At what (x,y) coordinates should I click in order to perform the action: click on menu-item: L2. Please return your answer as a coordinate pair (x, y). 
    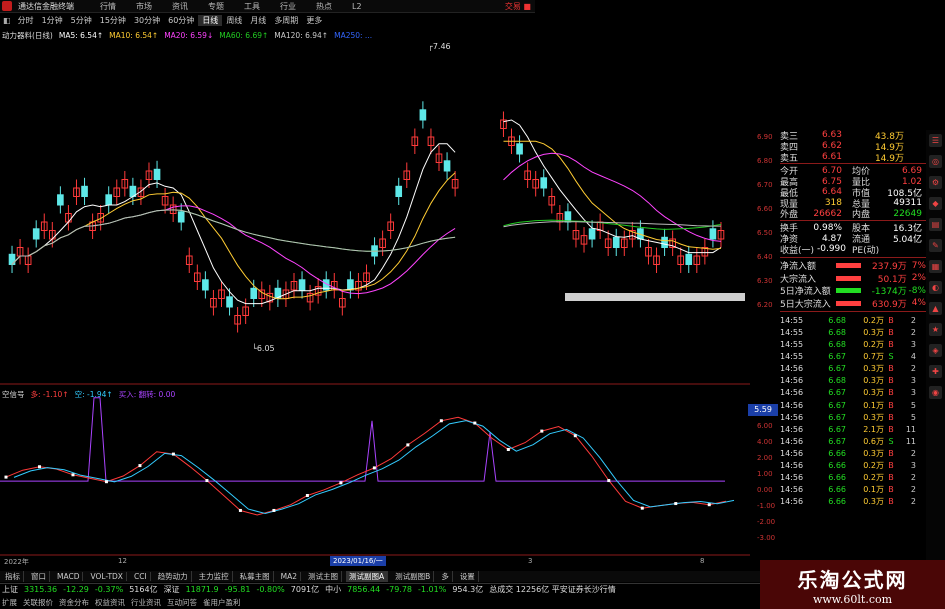
    Looking at the image, I should click on (357, 6).